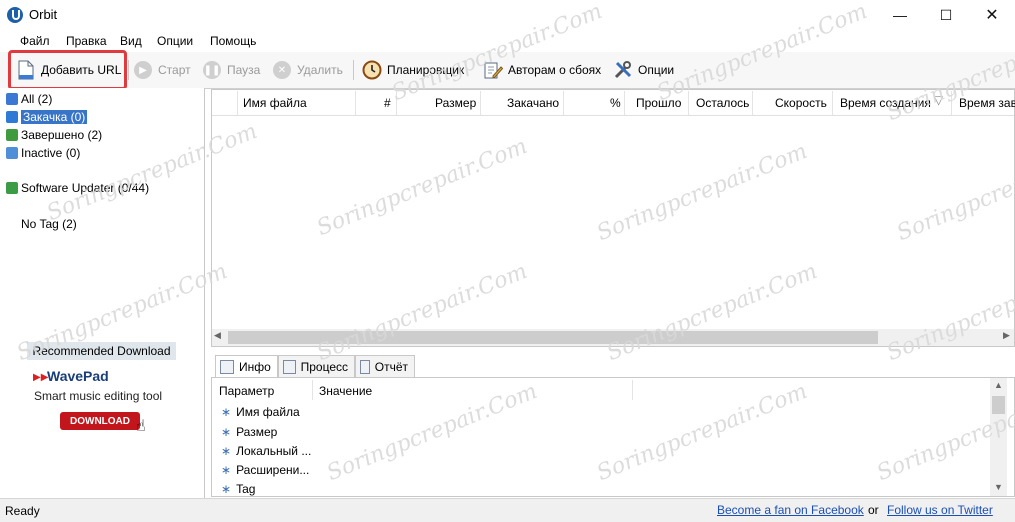 The width and height of the screenshot is (1015, 522). What do you see at coordinates (100, 421) in the screenshot?
I see `ad-download-button: DOWNLOAD` at bounding box center [100, 421].